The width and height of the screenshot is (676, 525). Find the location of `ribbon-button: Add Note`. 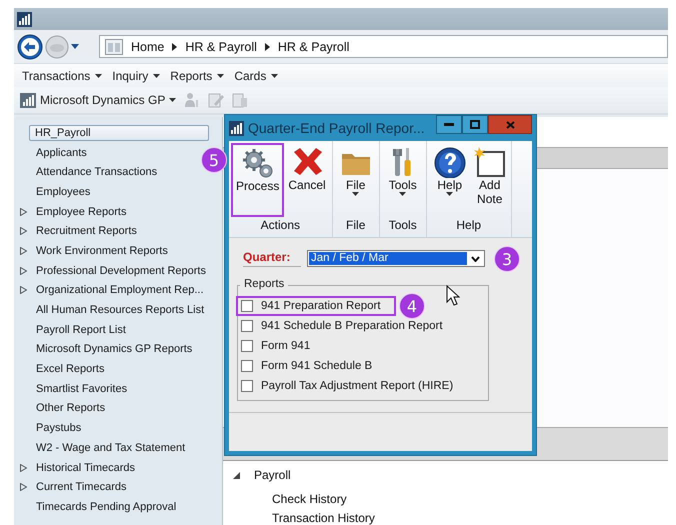

ribbon-button: Add Note is located at coordinates (489, 180).